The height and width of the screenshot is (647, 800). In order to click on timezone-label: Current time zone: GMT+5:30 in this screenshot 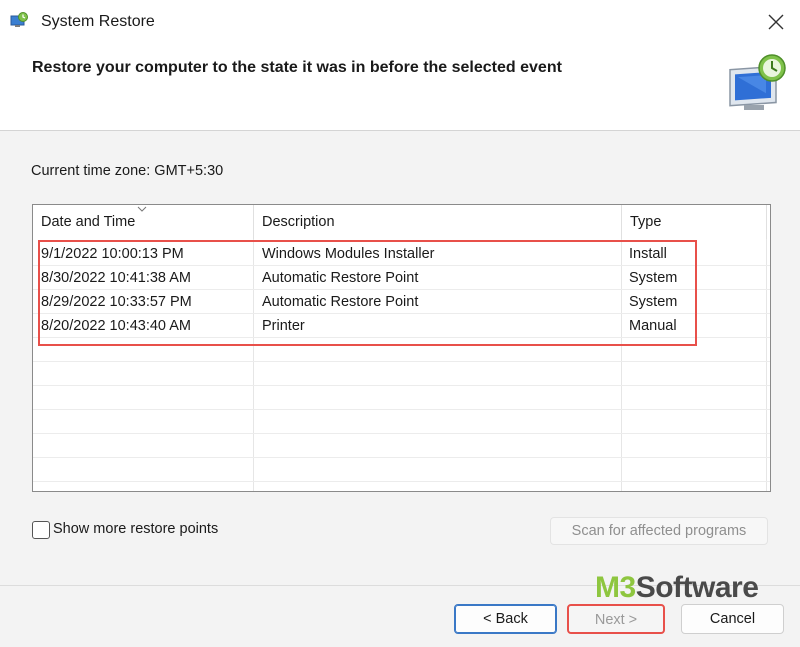, I will do `click(127, 171)`.